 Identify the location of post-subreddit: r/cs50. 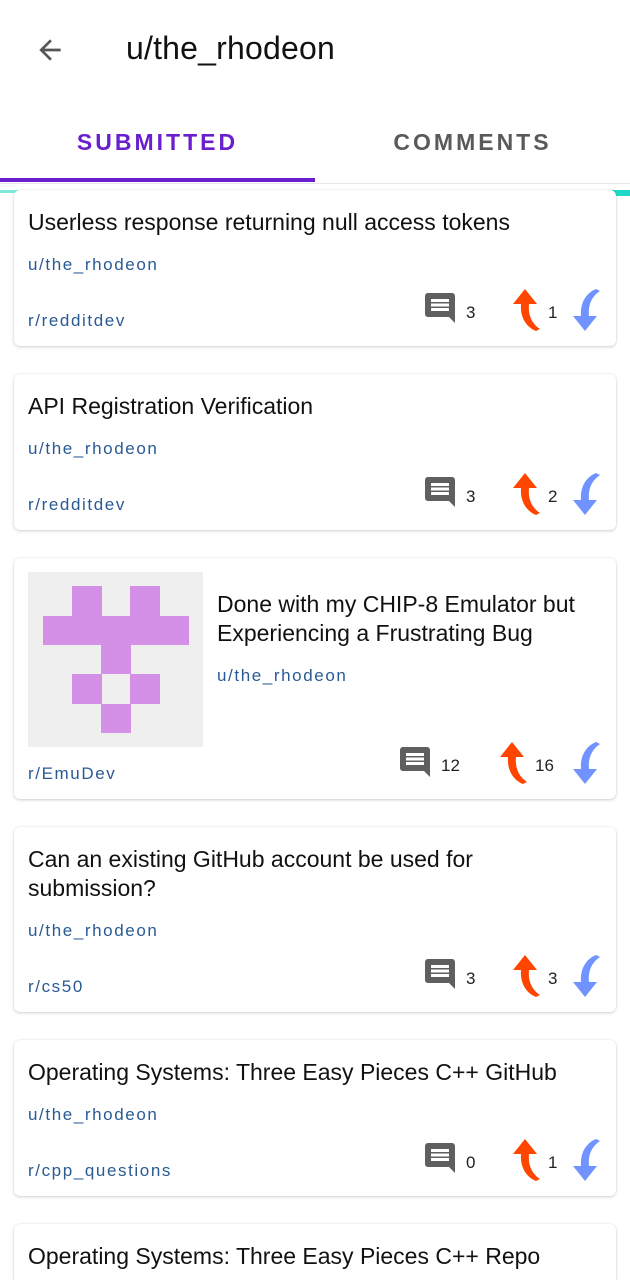
(56, 987).